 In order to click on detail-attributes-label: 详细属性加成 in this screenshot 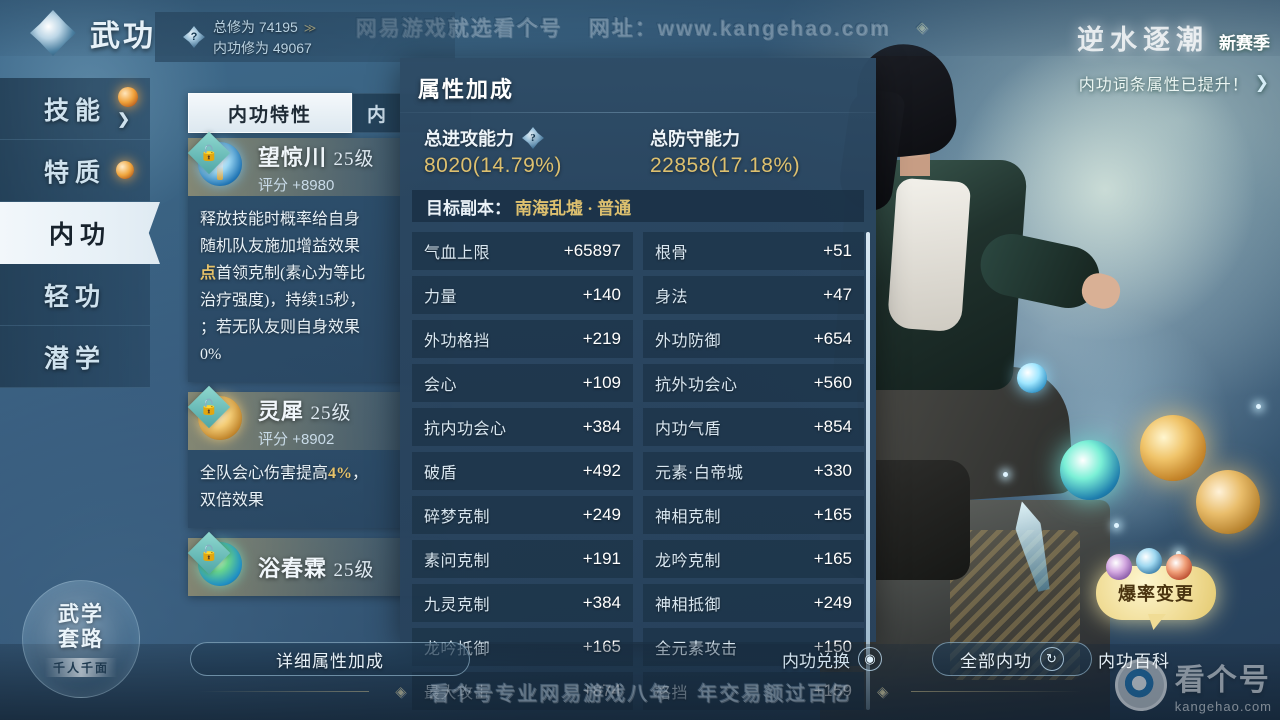, I will do `click(330, 661)`.